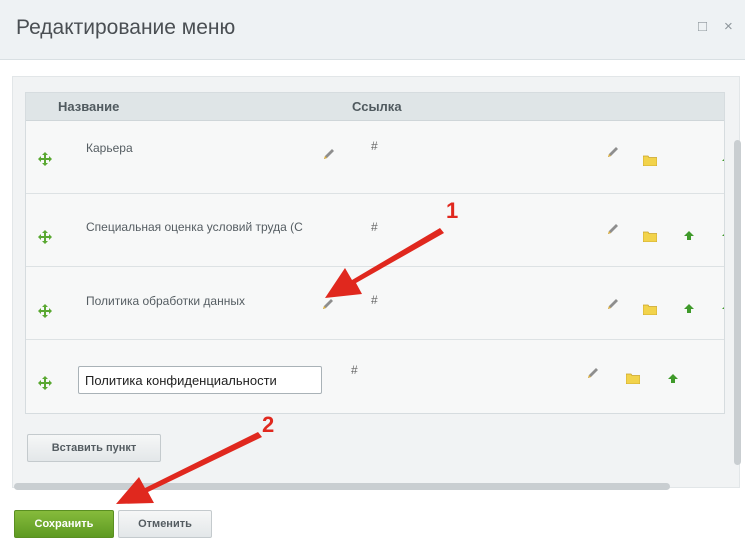 Image resolution: width=745 pixels, height=538 pixels. Describe the element at coordinates (64, 524) in the screenshot. I see `save-button: Сохранить` at that location.